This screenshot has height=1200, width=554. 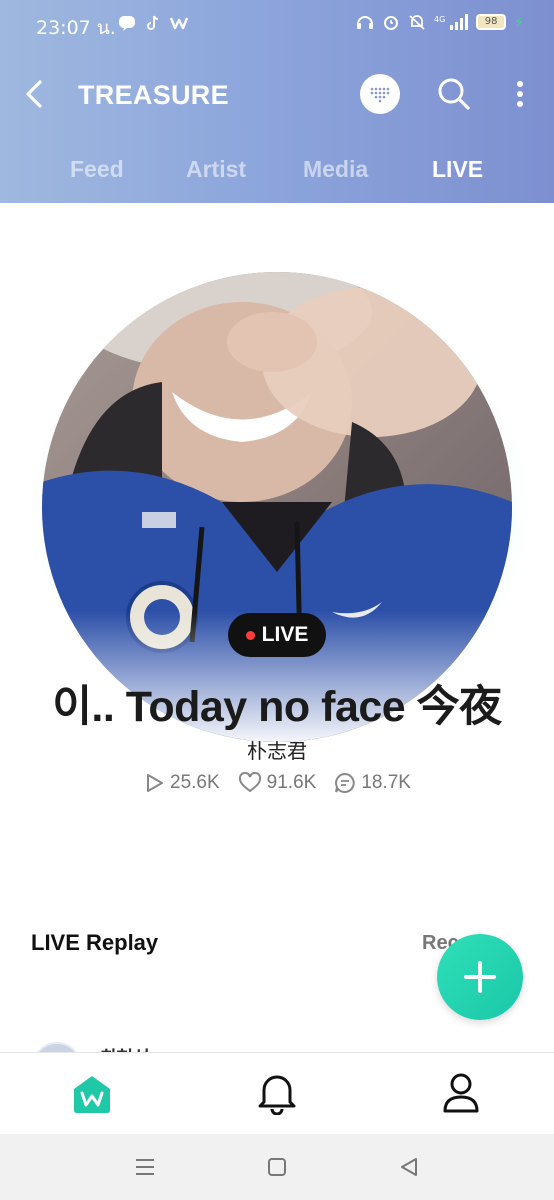 What do you see at coordinates (249, 782) in the screenshot?
I see `heart-icon` at bounding box center [249, 782].